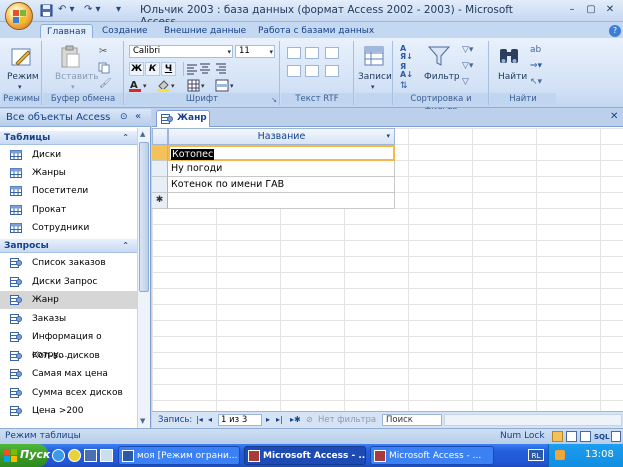 Image resolution: width=623 pixels, height=467 pixels. Describe the element at coordinates (255, 51) in the screenshot. I see `font-size-combo: 11 ▾` at that location.